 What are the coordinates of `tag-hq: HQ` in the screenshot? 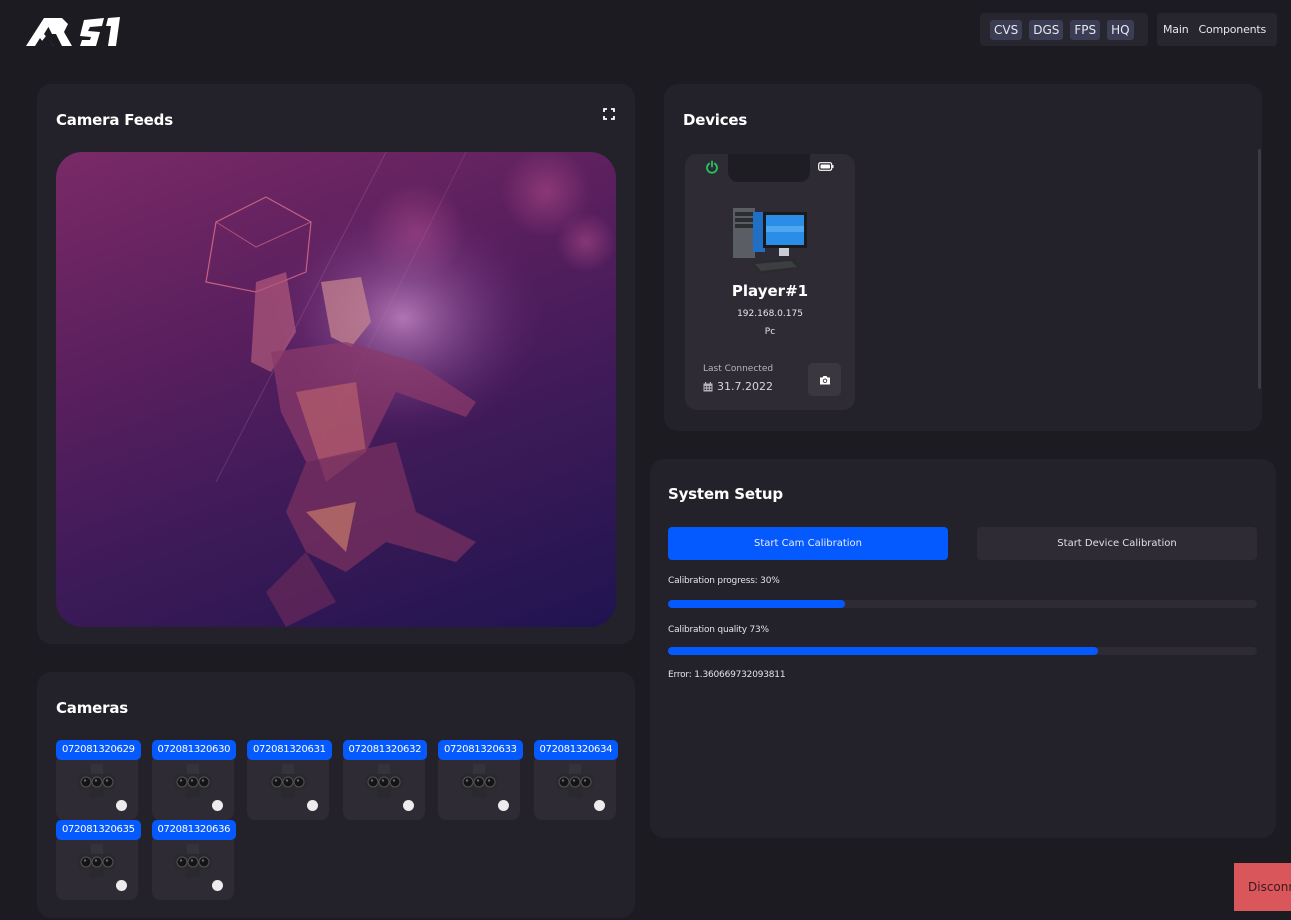 It's located at (1120, 29).